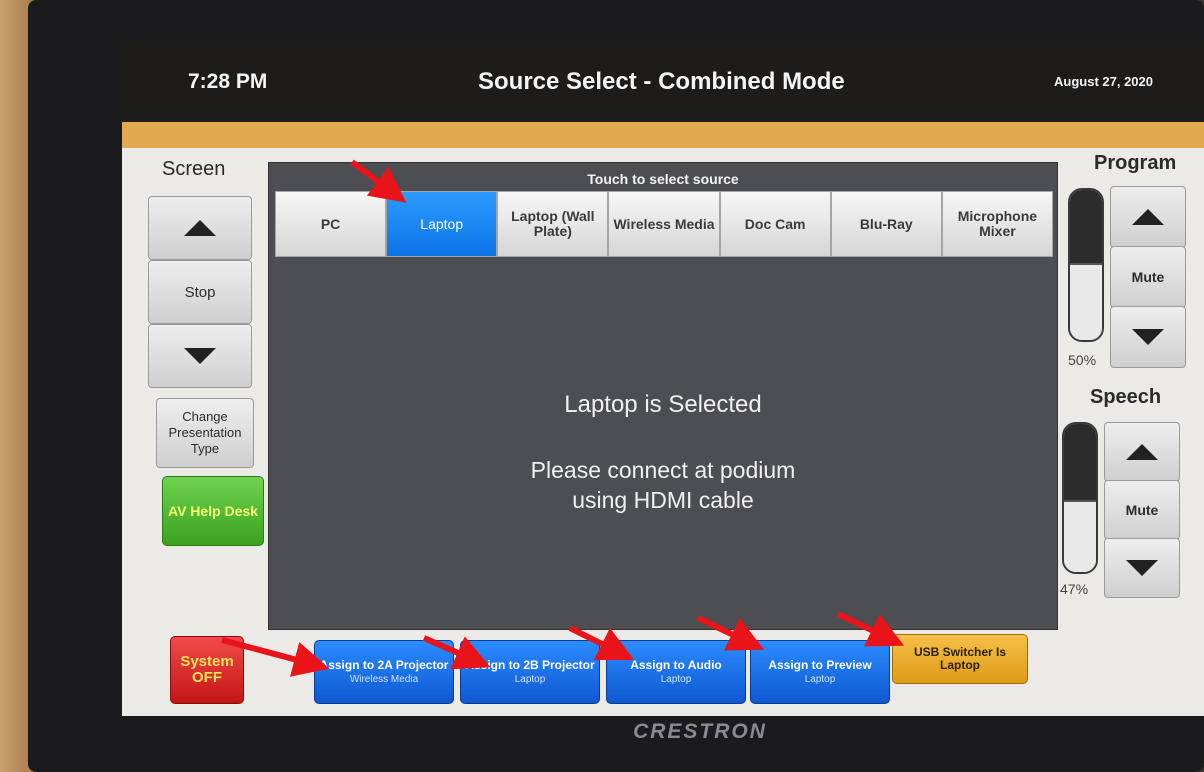  I want to click on clock: 7:28 PM, so click(228, 81).